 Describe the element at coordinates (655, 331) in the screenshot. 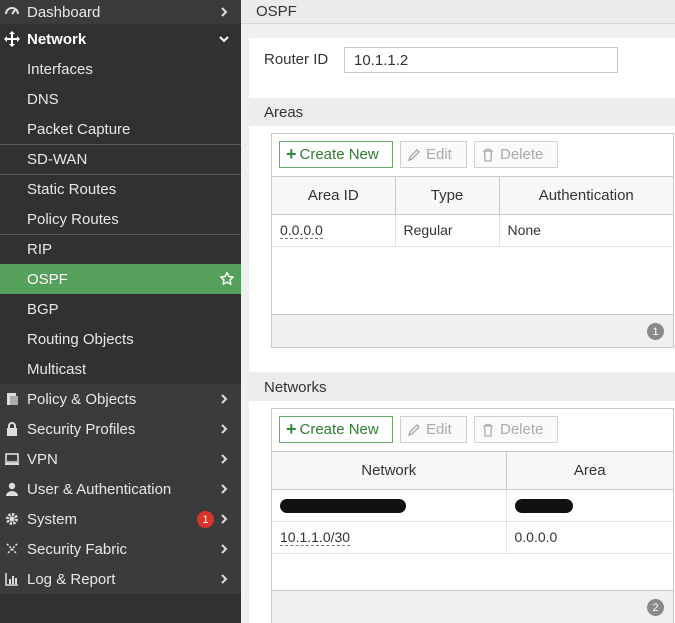

I see `row-count-badge: 1` at that location.